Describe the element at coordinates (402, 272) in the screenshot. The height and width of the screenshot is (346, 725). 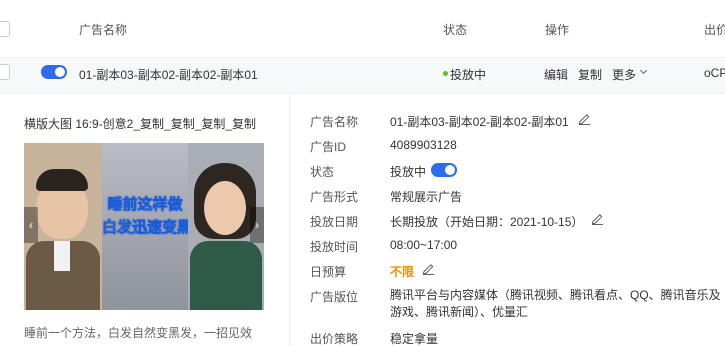
I see `value-daily-budget: 不限` at that location.